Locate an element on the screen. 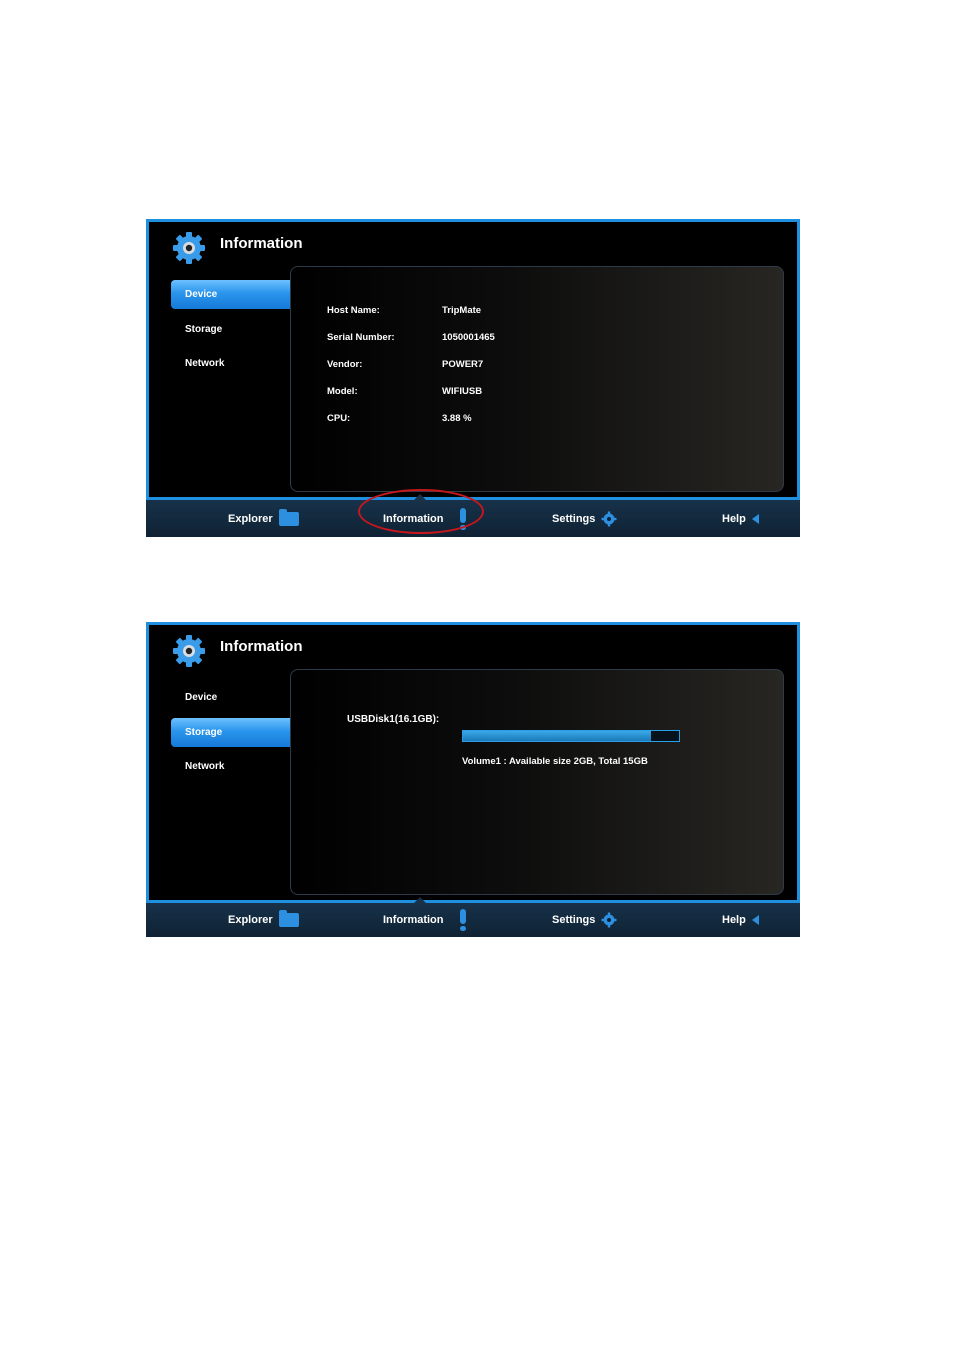 This screenshot has height=1351, width=954. nav-information-label: Information is located at coordinates (413, 920).